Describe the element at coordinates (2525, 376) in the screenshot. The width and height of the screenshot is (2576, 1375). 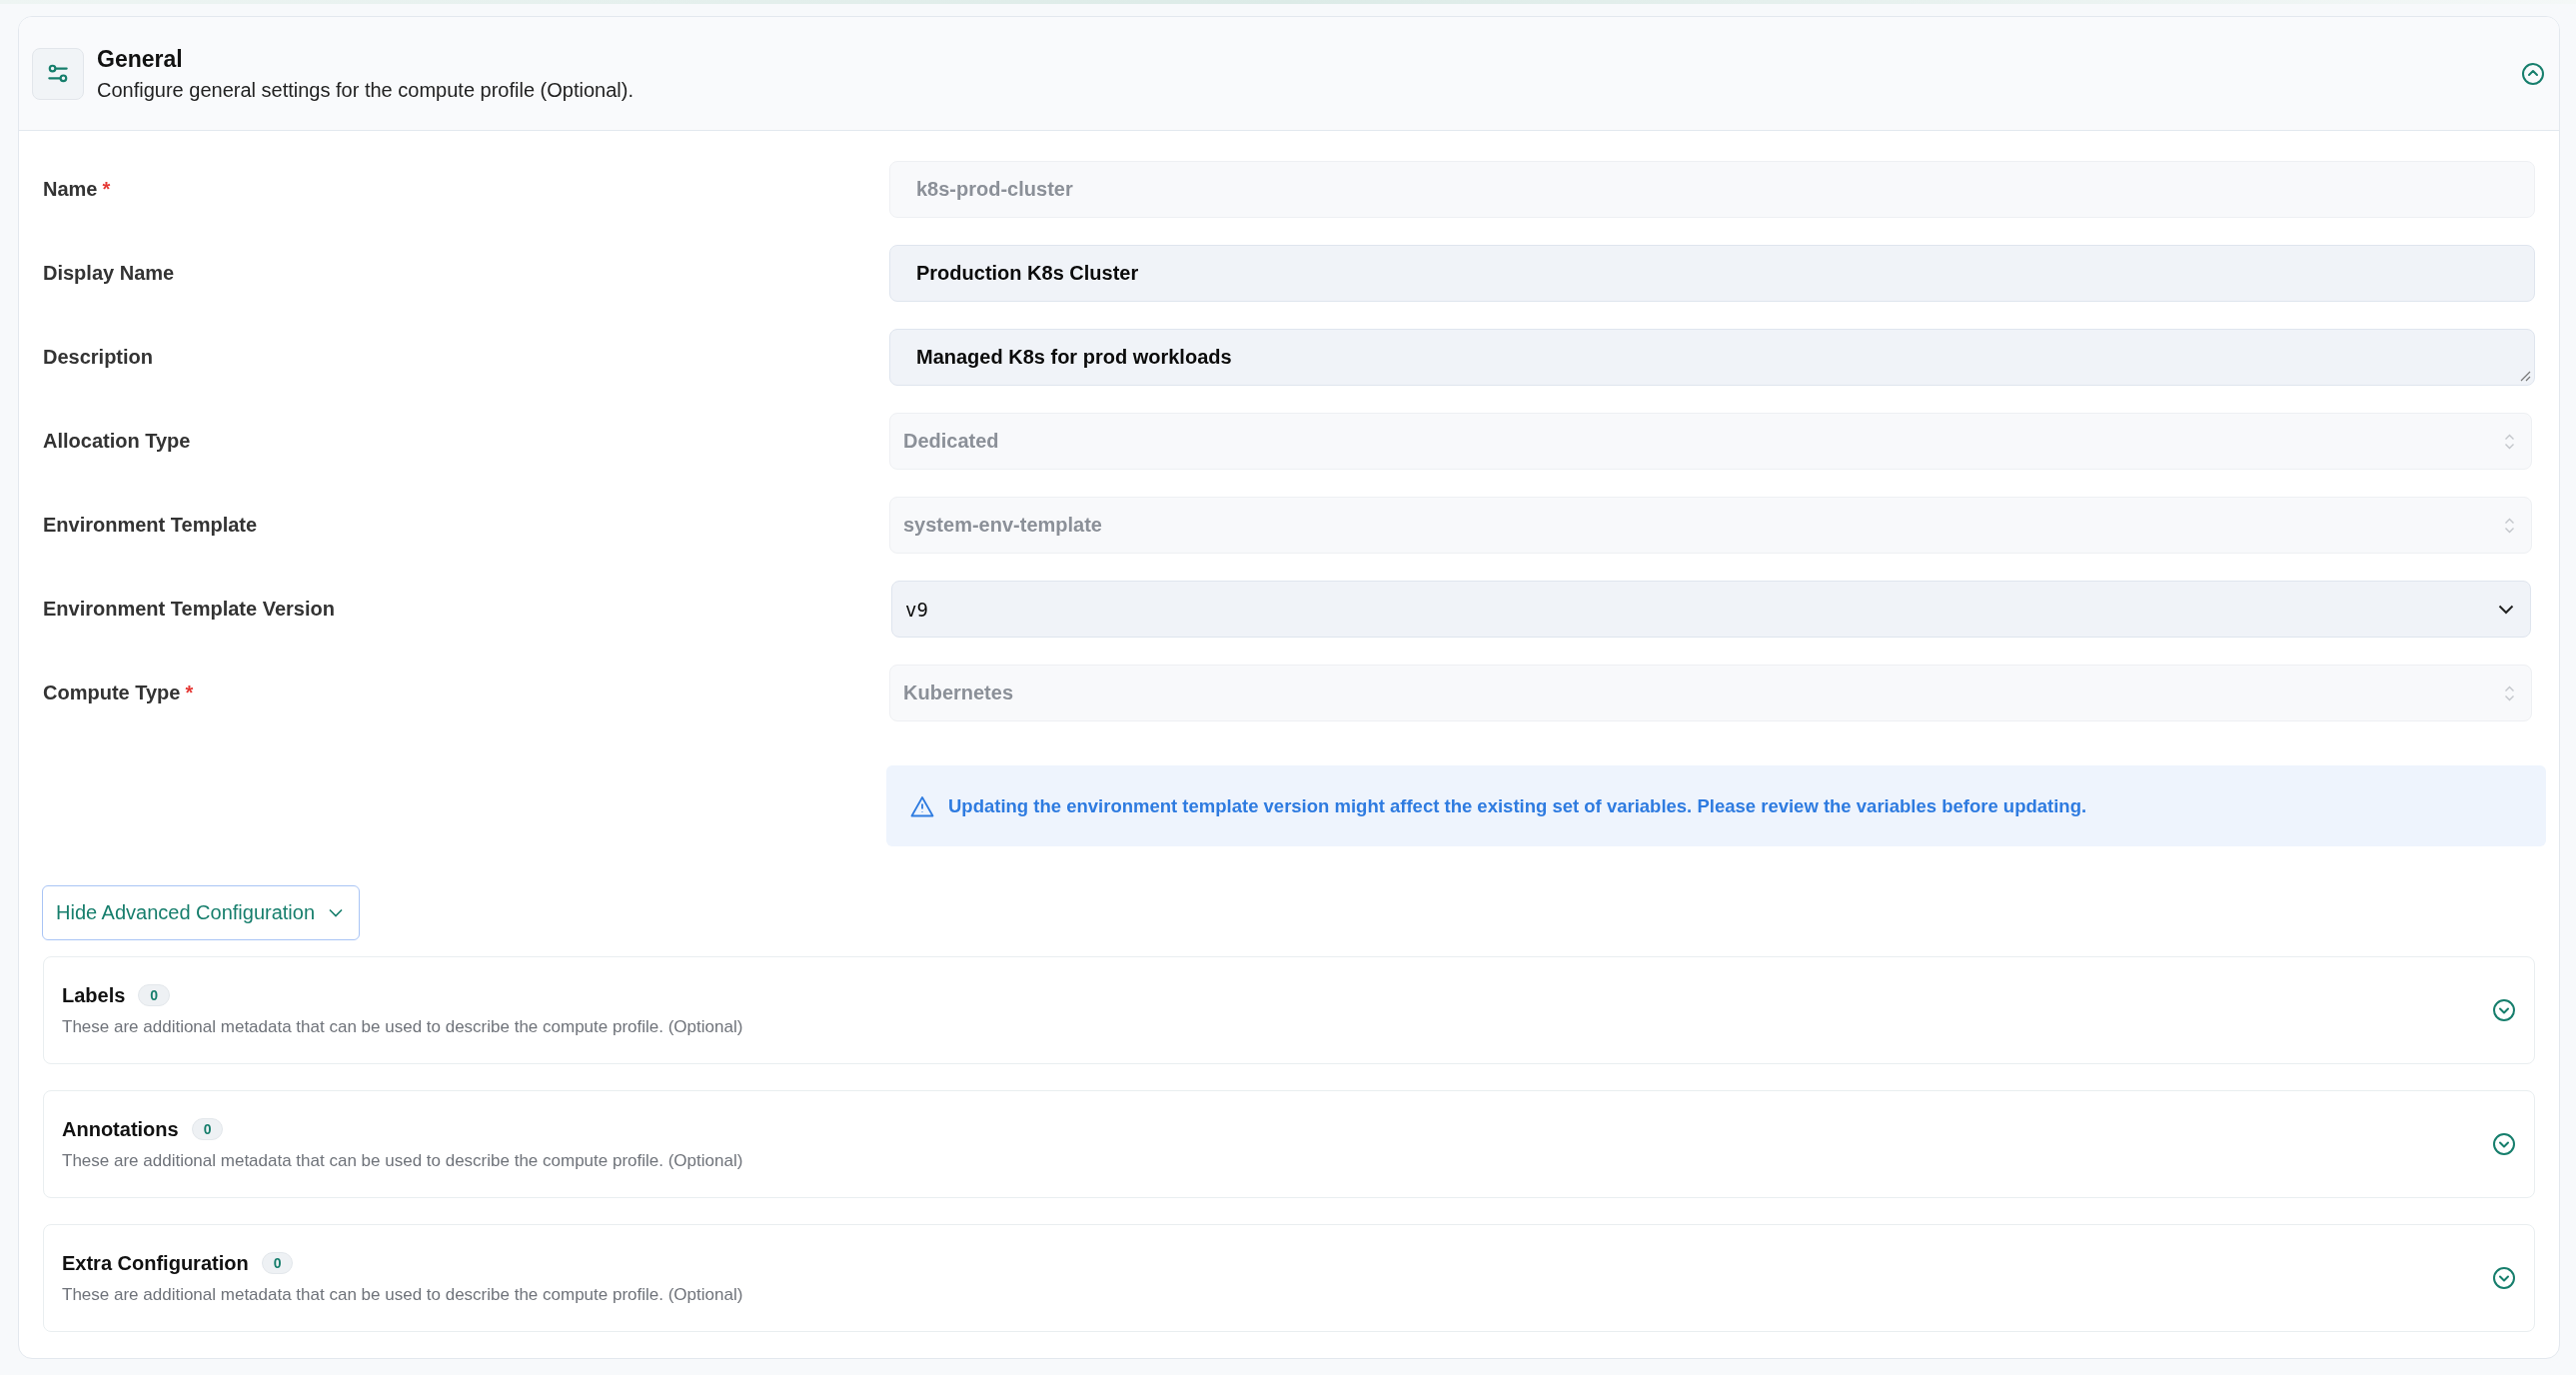
I see `resize-handle-icon` at that location.